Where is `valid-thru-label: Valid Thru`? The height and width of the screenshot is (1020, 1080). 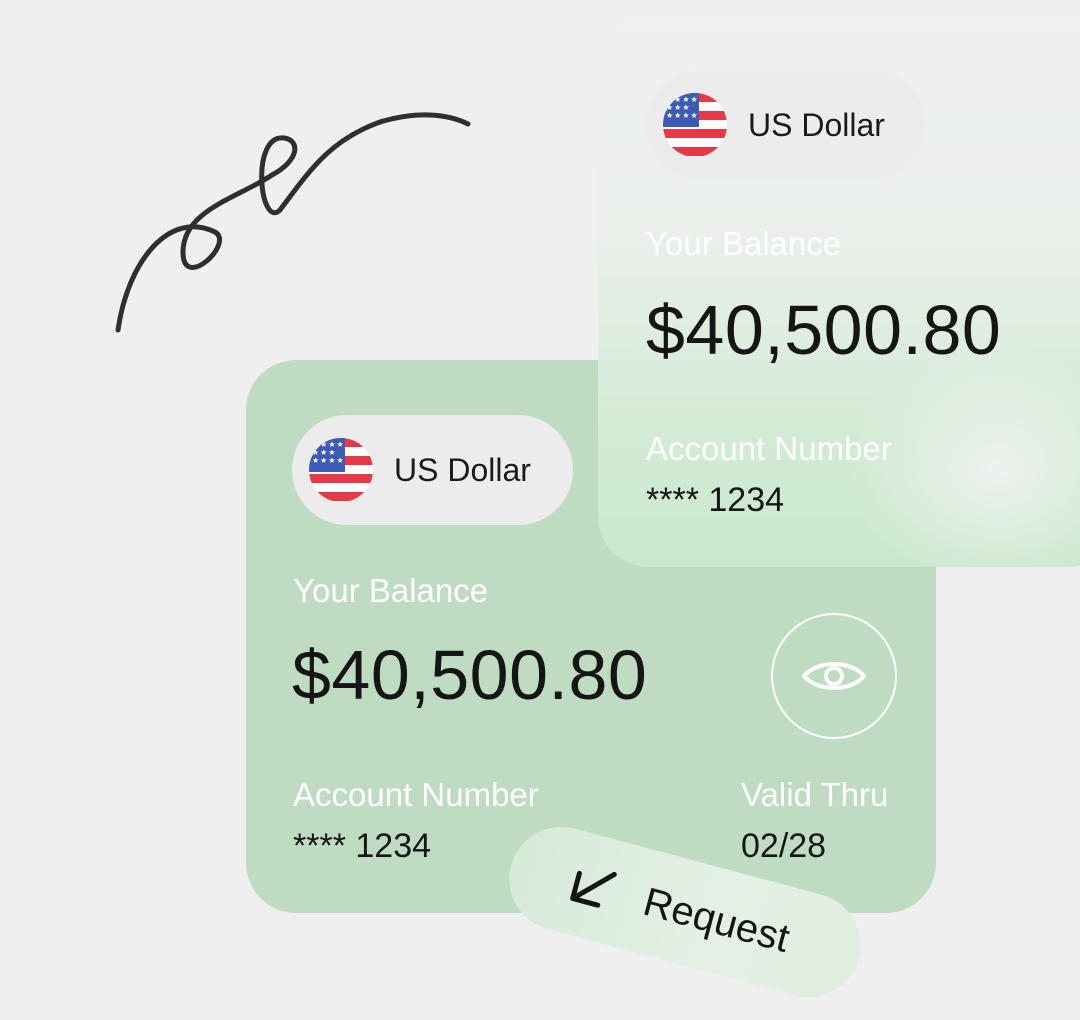
valid-thru-label: Valid Thru is located at coordinates (815, 794).